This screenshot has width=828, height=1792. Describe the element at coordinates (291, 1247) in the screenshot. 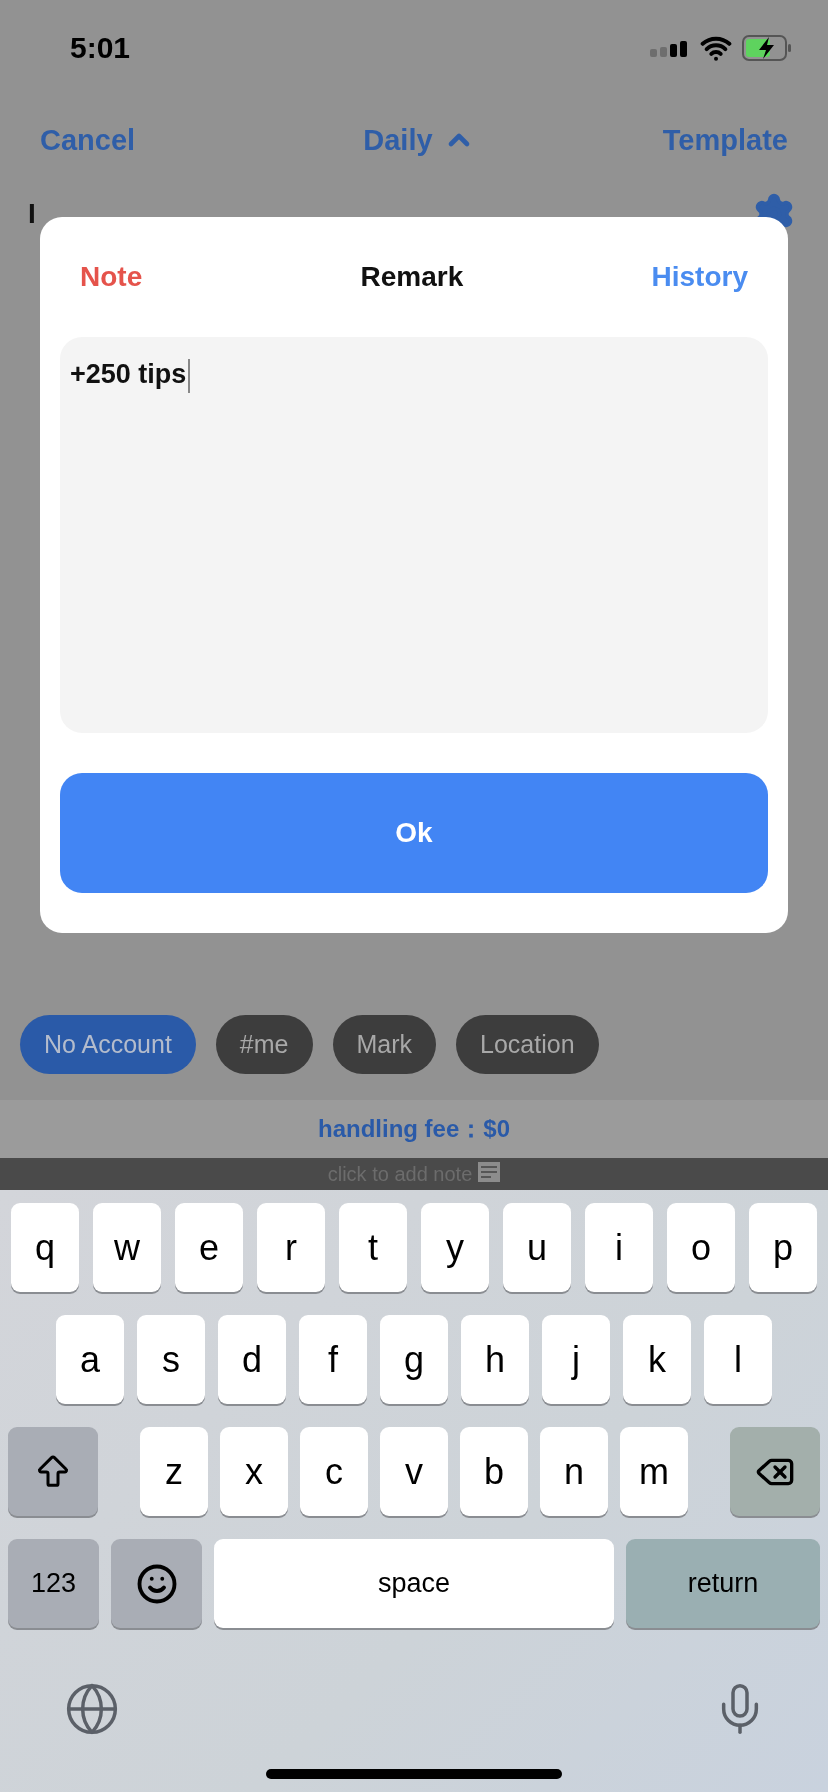

I see `letter-key: r` at that location.